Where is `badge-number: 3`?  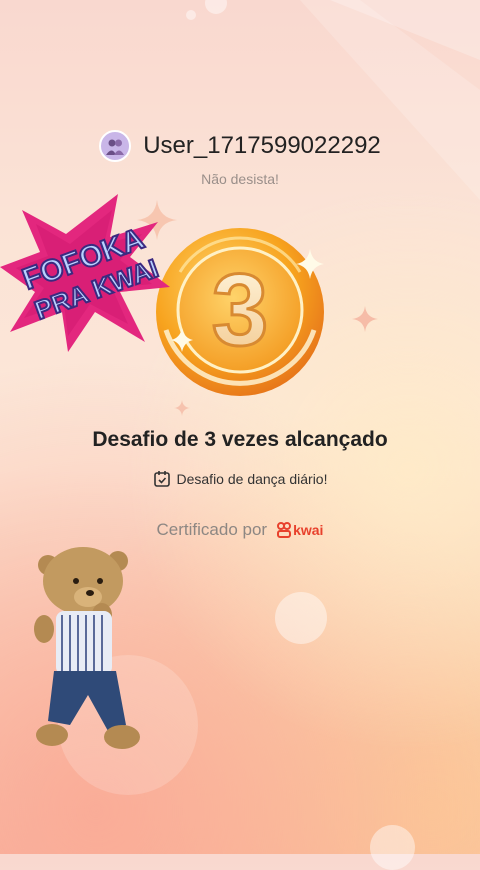
badge-number: 3 is located at coordinates (240, 310).